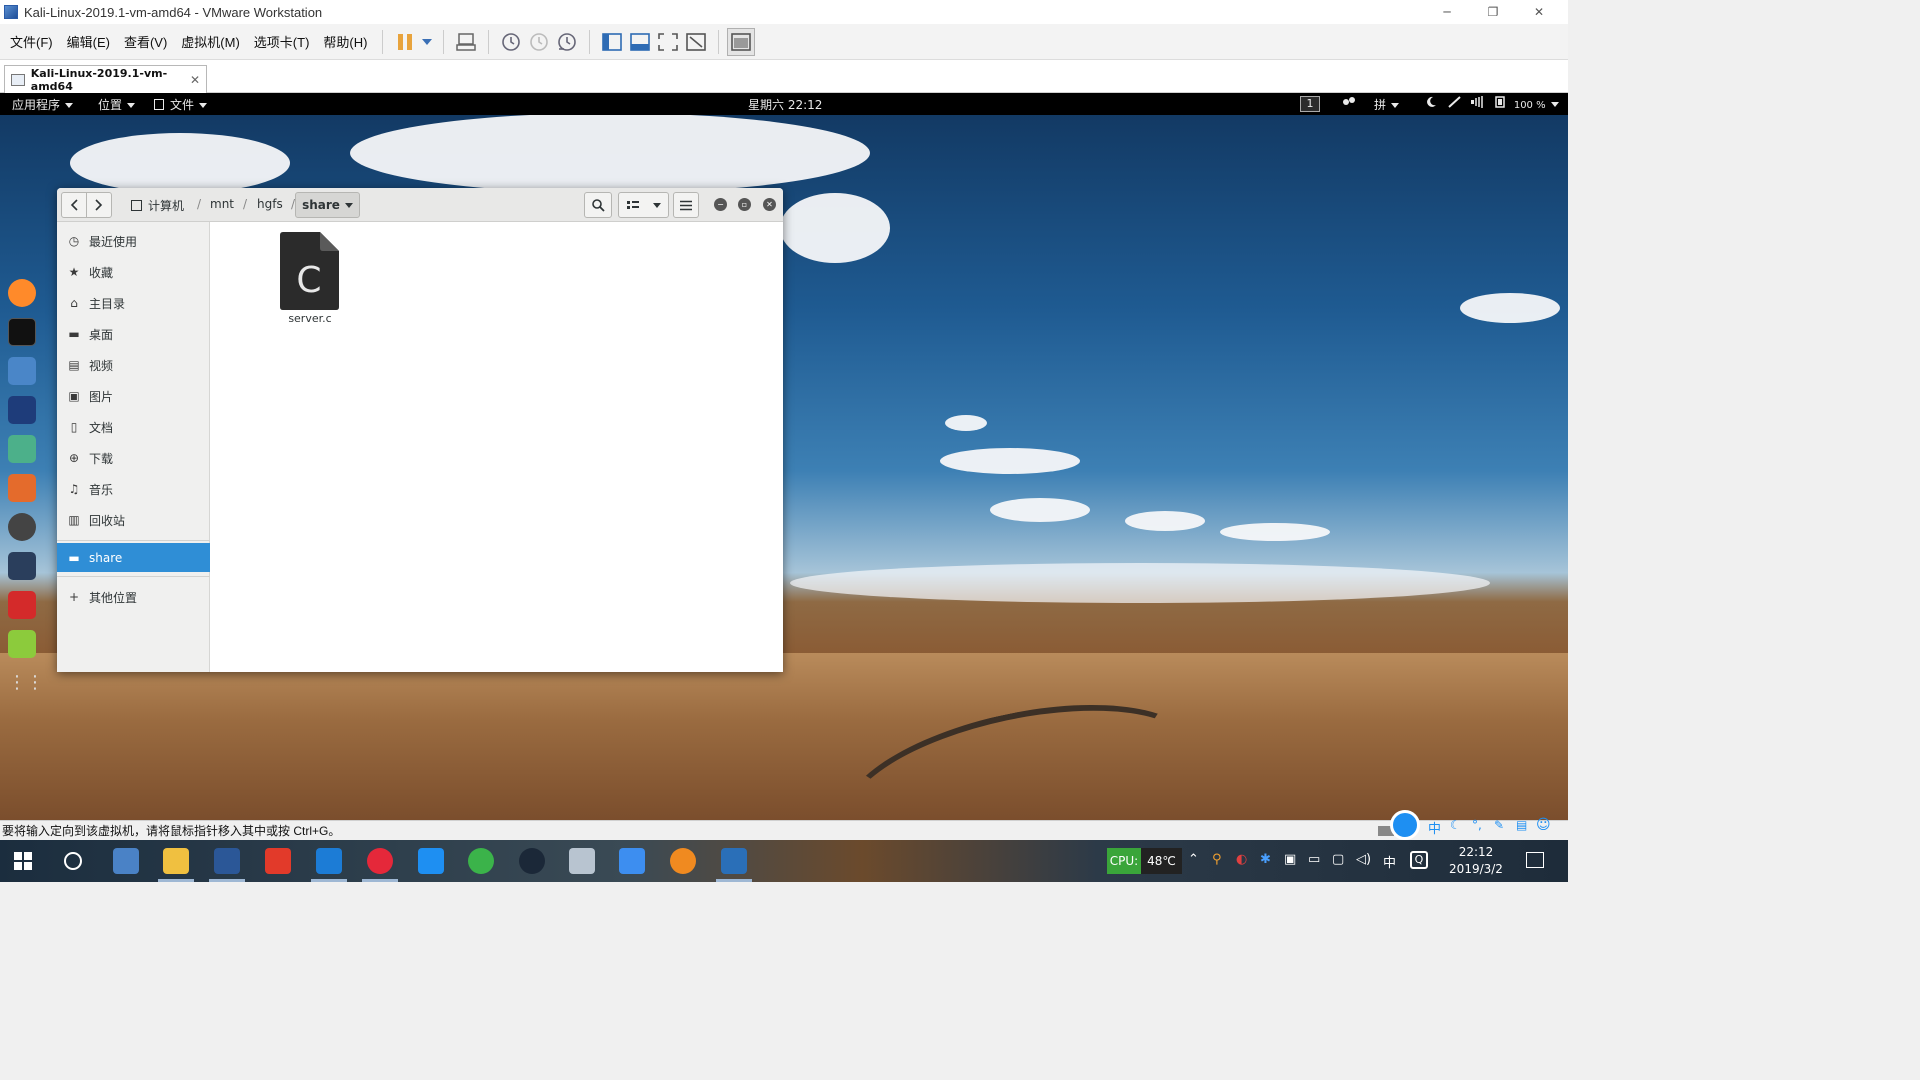  What do you see at coordinates (22, 410) in the screenshot?
I see `metasploit-icon` at bounding box center [22, 410].